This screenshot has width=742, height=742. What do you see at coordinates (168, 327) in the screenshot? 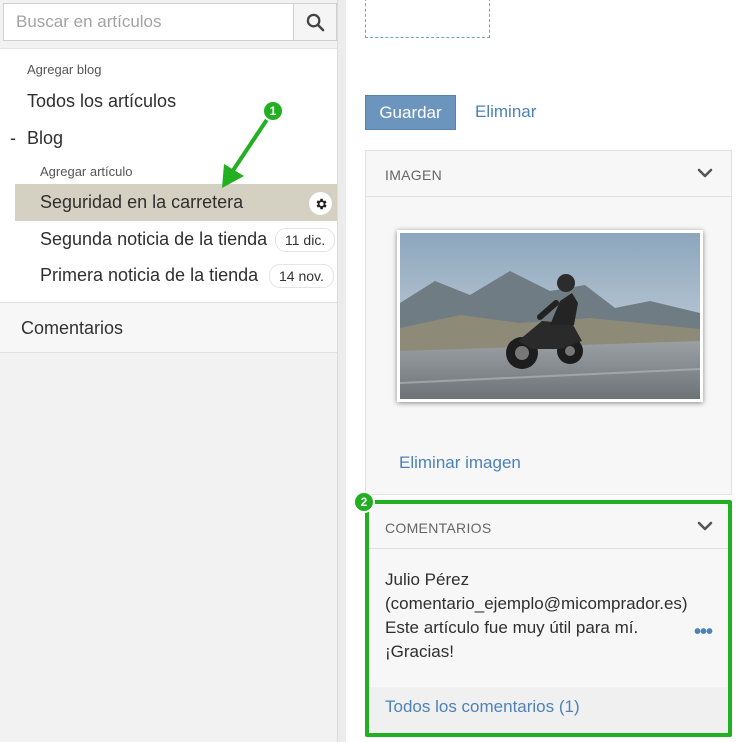
I see `comments-nav-item: Comentarios` at bounding box center [168, 327].